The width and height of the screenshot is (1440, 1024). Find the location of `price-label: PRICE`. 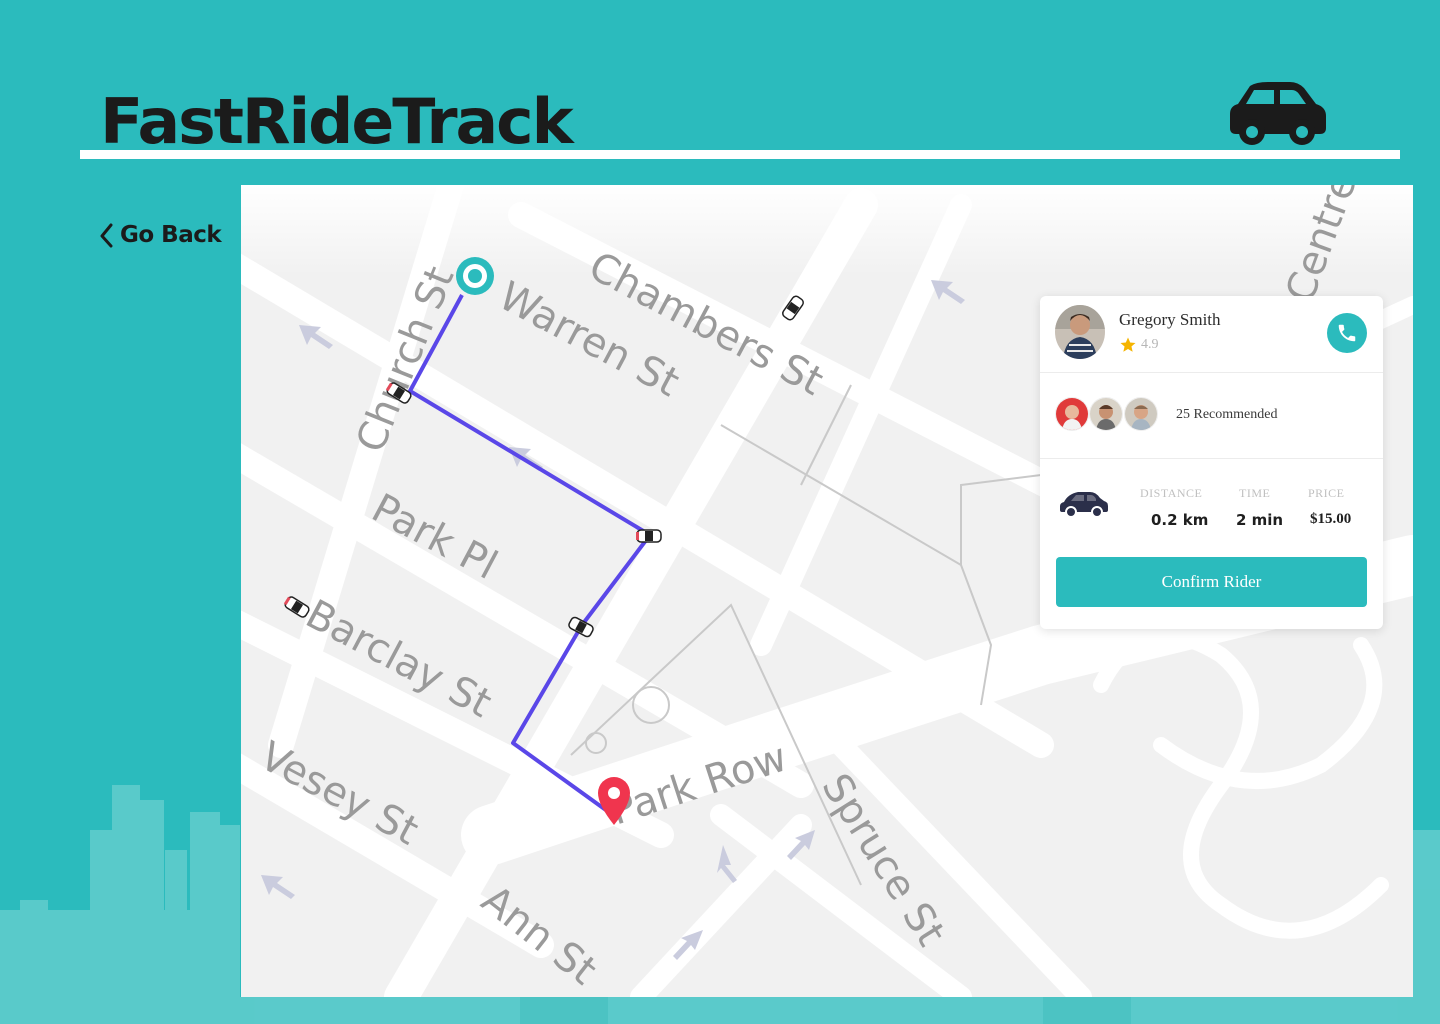

price-label: PRICE is located at coordinates (1326, 493).